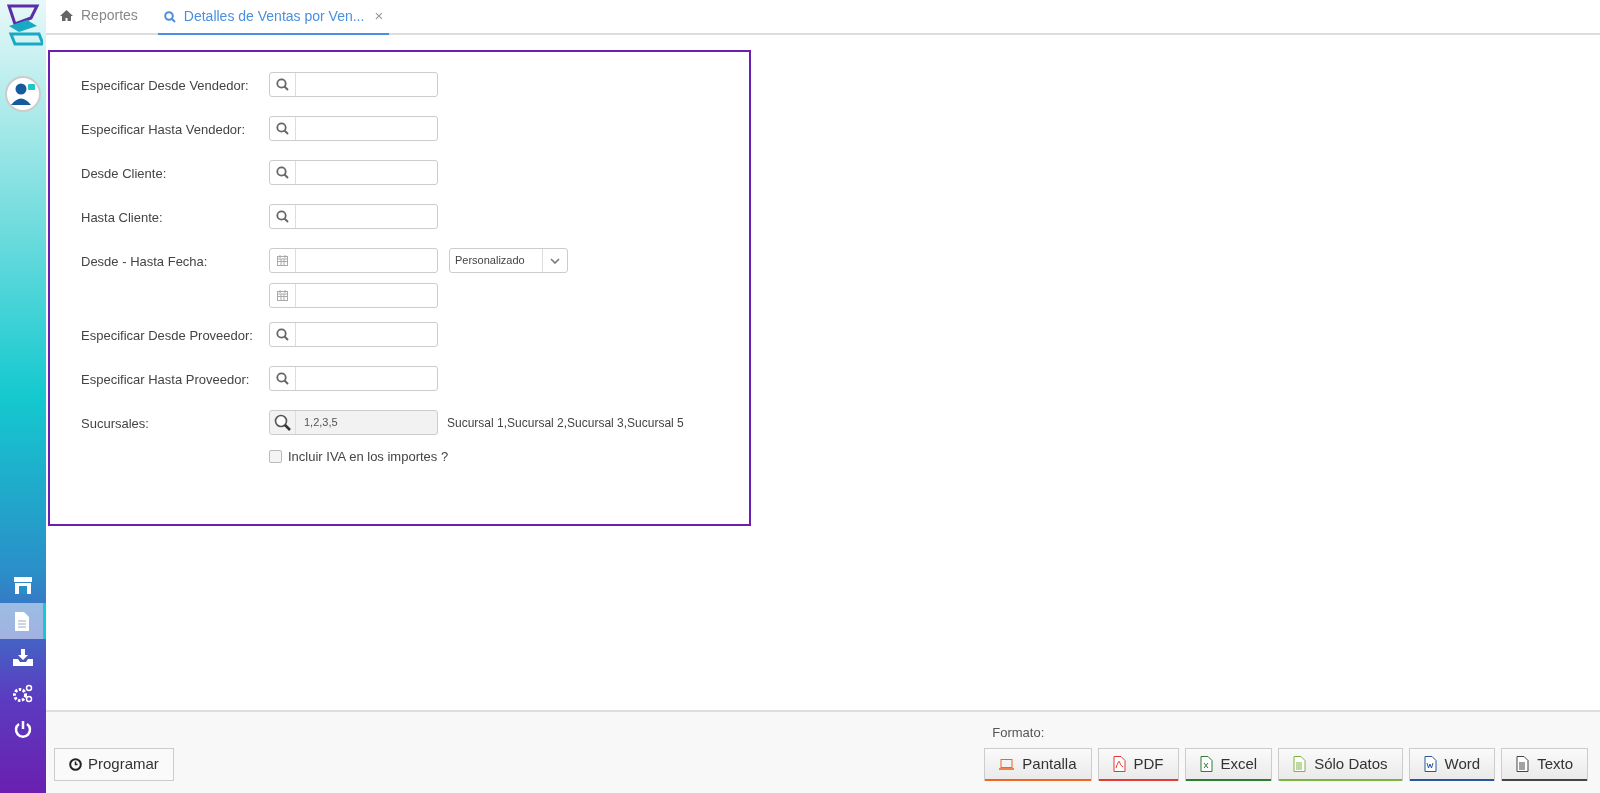 This screenshot has height=793, width=1600. I want to click on field-label: Desde Cliente:, so click(124, 174).